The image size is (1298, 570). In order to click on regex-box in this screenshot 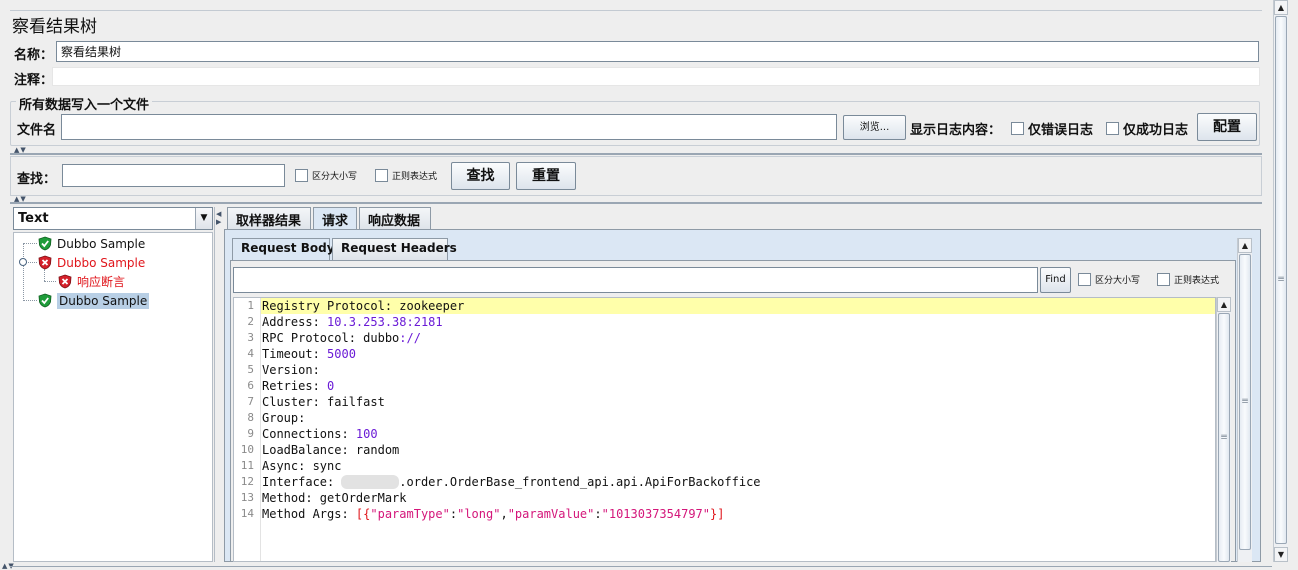, I will do `click(381, 175)`.